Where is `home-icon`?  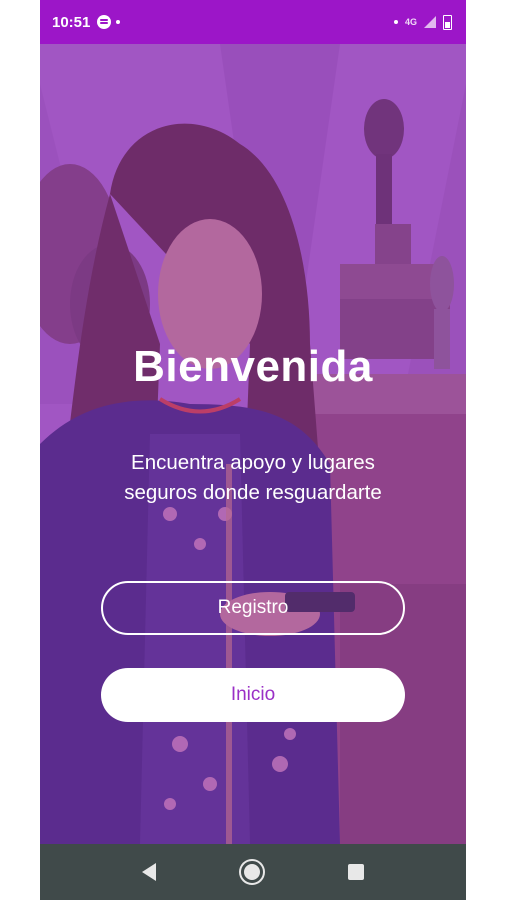
home-icon is located at coordinates (251, 872).